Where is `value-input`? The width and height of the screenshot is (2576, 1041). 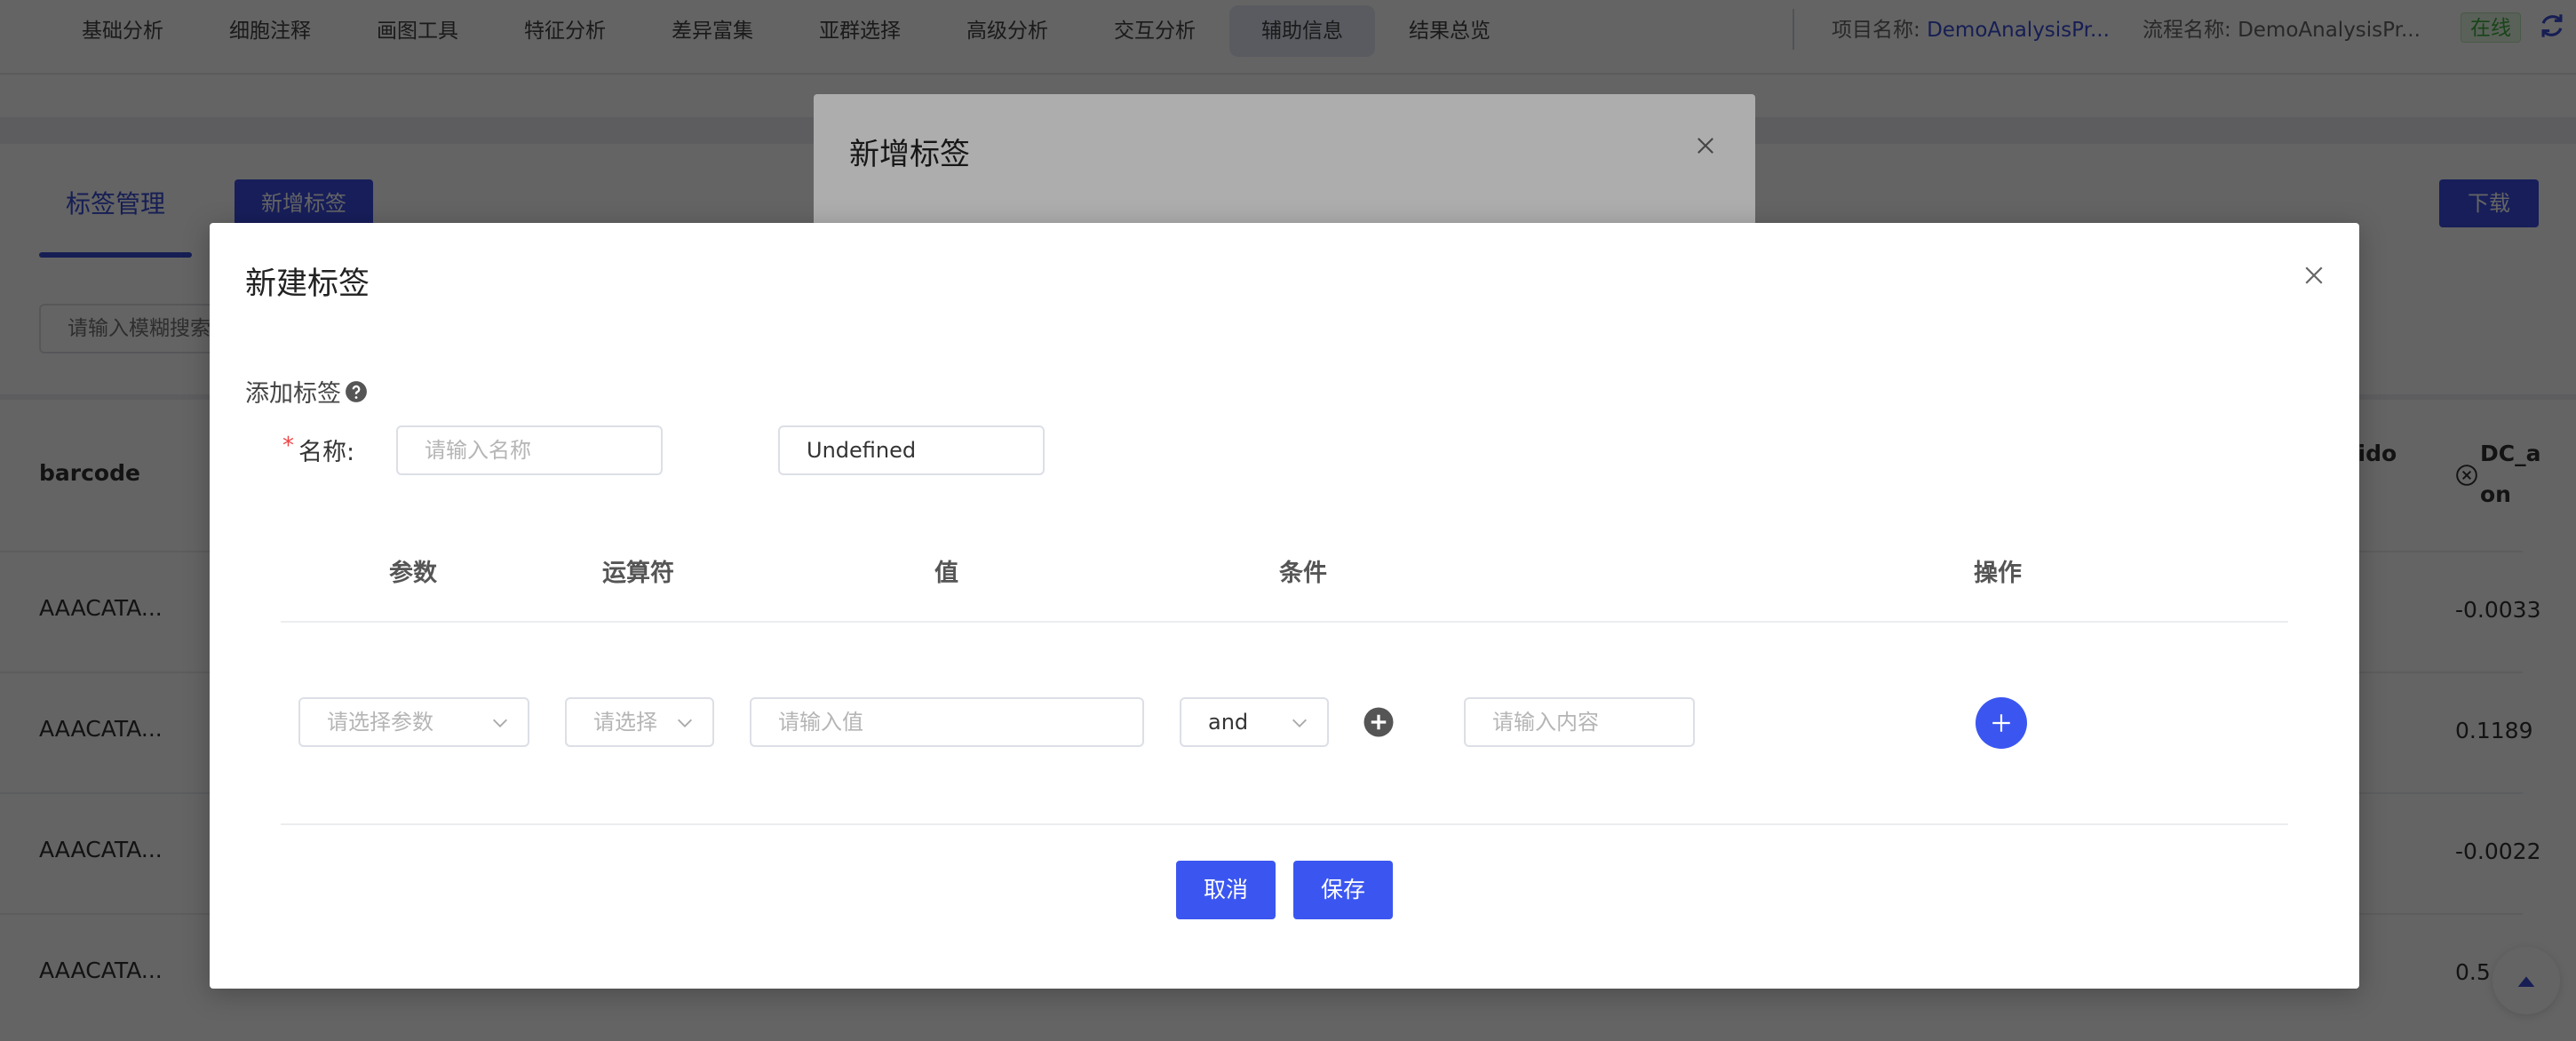 value-input is located at coordinates (947, 722).